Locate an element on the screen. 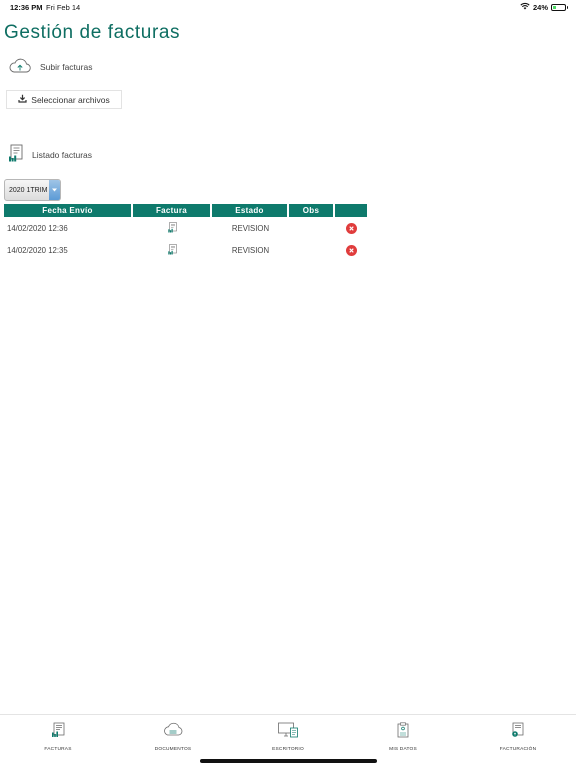  nav-item-facturas: FACTURAS is located at coordinates (58, 737).